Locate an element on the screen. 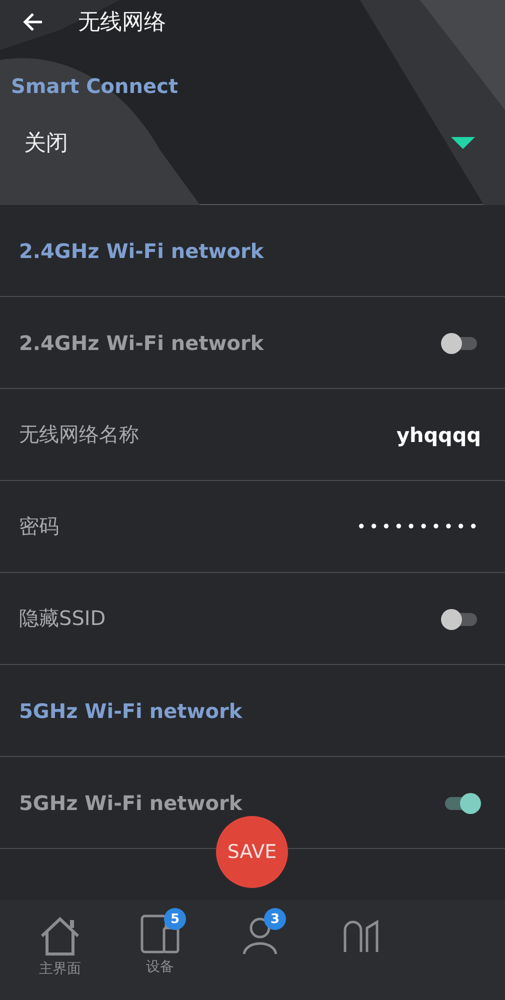 The width and height of the screenshot is (505, 1000). setting-label: 5GHz Wi-Fi network is located at coordinates (130, 802).